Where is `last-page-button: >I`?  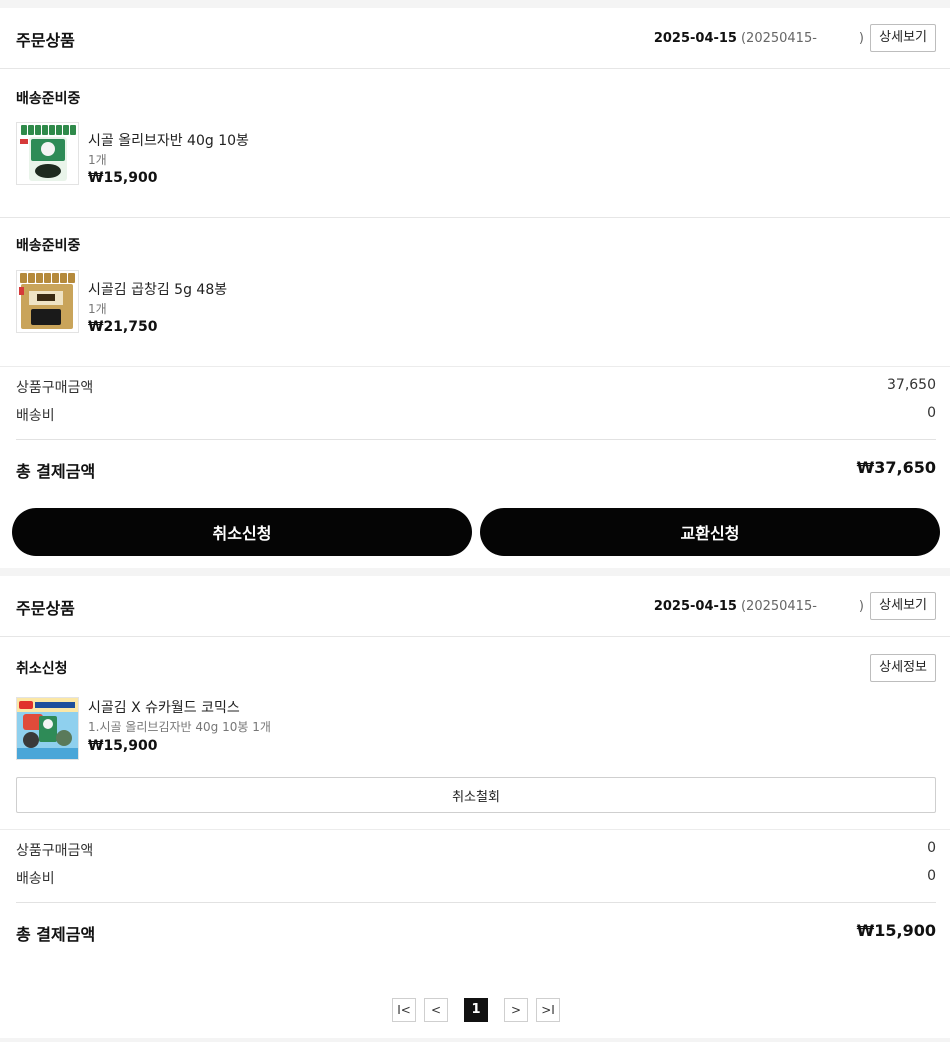
last-page-button: >I is located at coordinates (548, 1010).